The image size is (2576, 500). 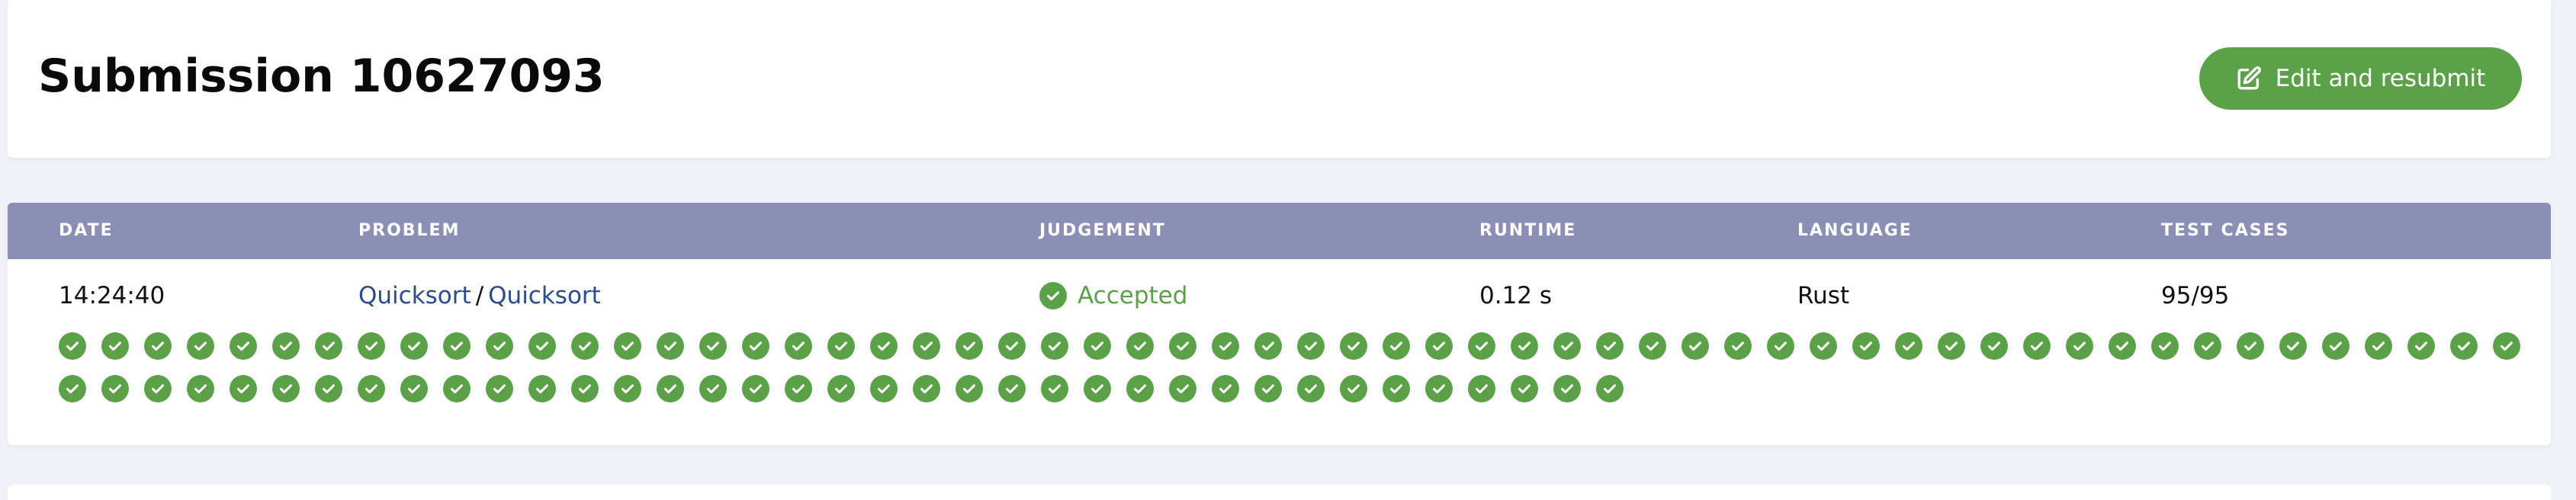 I want to click on problem-category-link: Quicksort, so click(x=414, y=295).